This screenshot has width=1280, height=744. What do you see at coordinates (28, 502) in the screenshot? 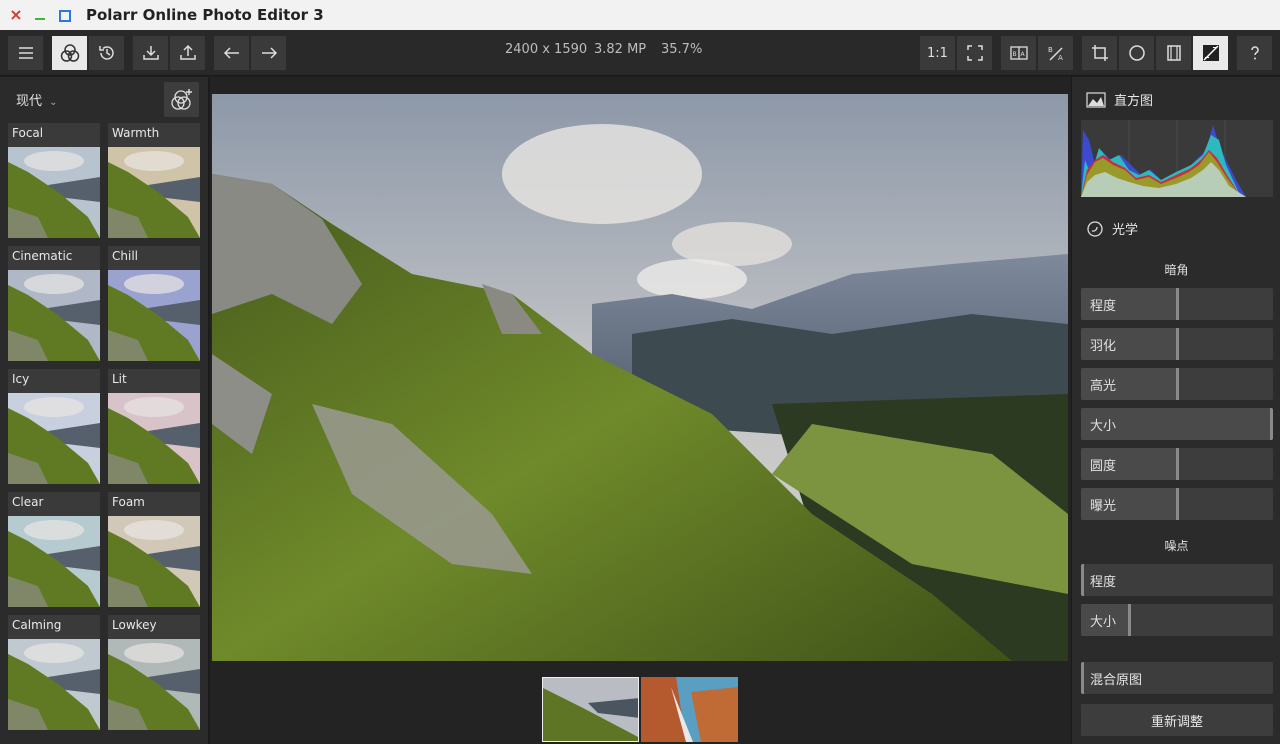
I see `preset-label: Clear` at bounding box center [28, 502].